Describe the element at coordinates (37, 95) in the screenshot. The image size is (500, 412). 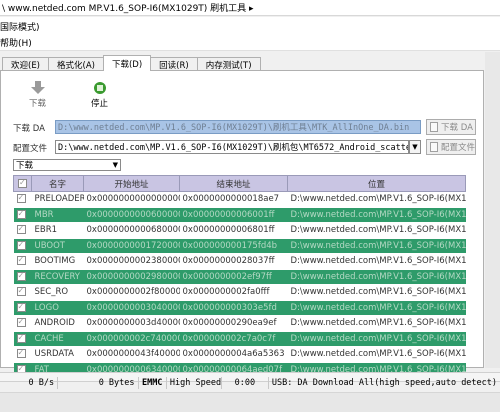
I see `download-button: 下载` at that location.